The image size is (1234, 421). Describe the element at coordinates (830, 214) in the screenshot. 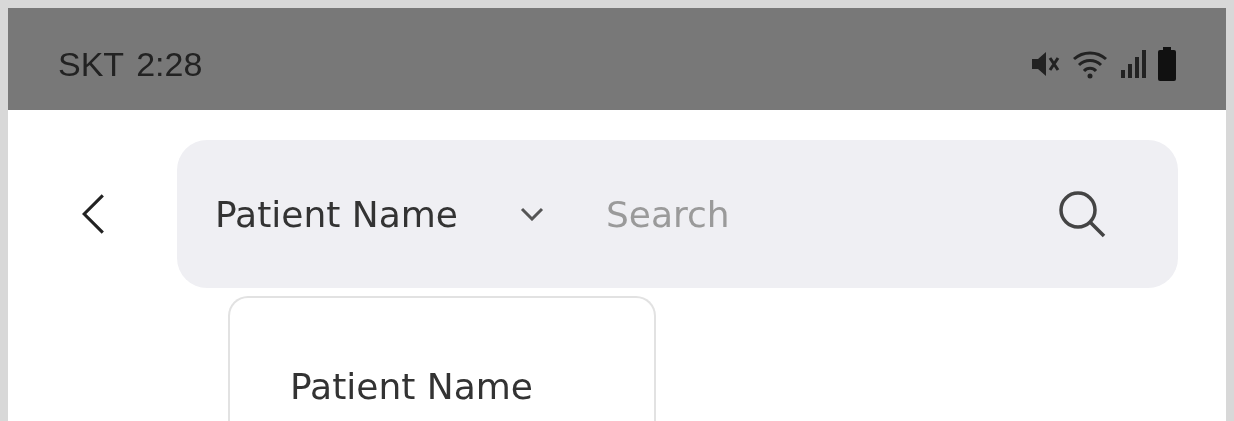

I see `search-input: Search` at that location.